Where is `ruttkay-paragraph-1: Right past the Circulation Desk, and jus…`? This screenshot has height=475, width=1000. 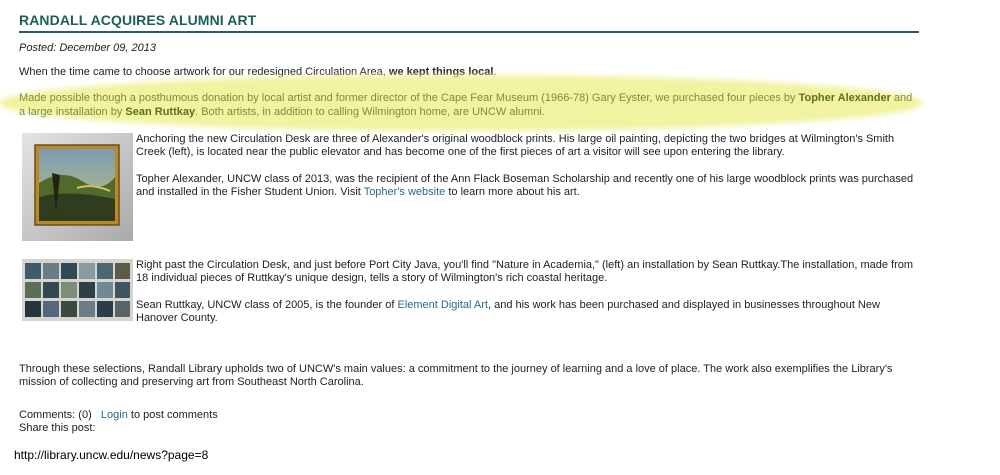 ruttkay-paragraph-1: Right past the Circulation Desk, and jus… is located at coordinates (525, 271).